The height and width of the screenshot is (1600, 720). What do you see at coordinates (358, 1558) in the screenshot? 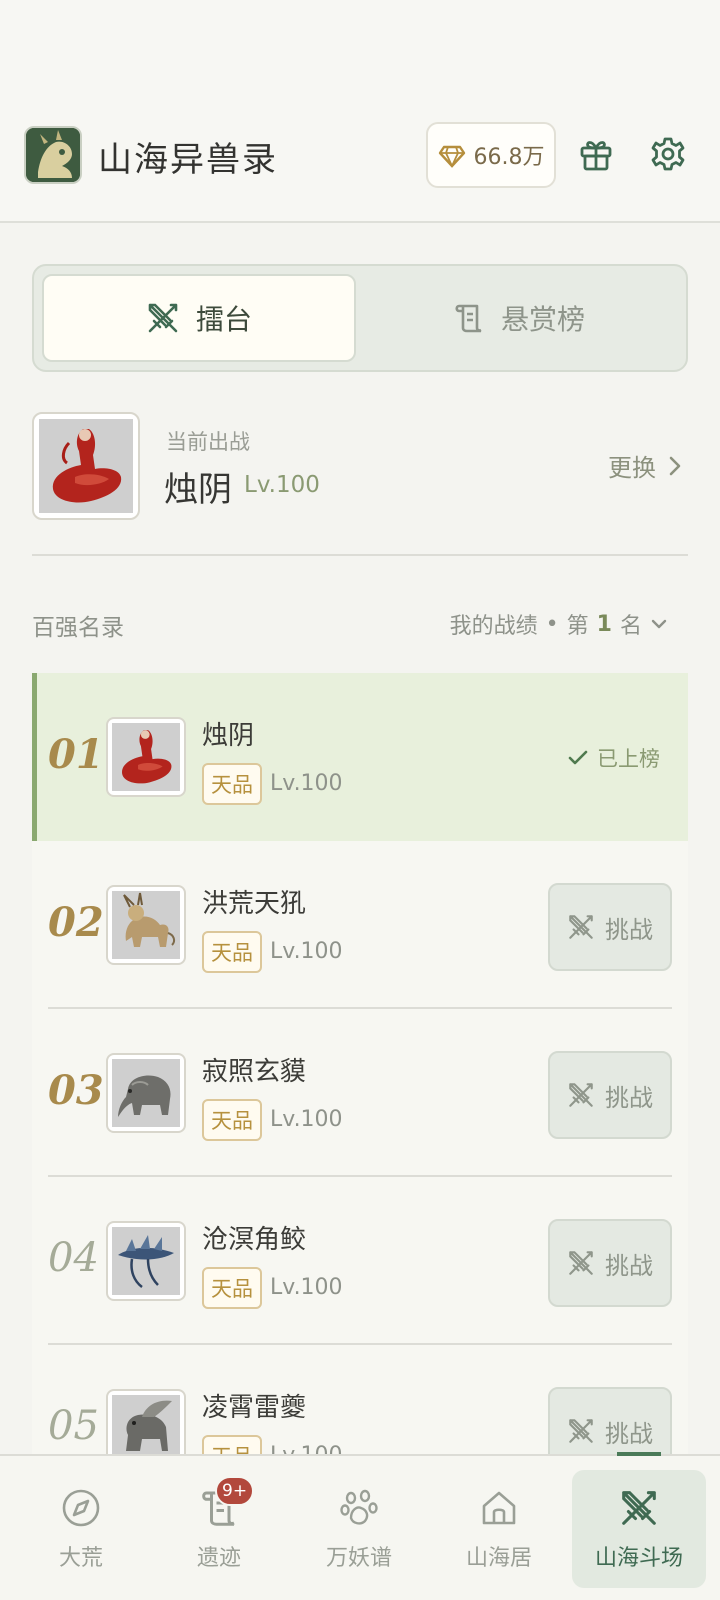
I see `nav-label: 万妖谱` at bounding box center [358, 1558].